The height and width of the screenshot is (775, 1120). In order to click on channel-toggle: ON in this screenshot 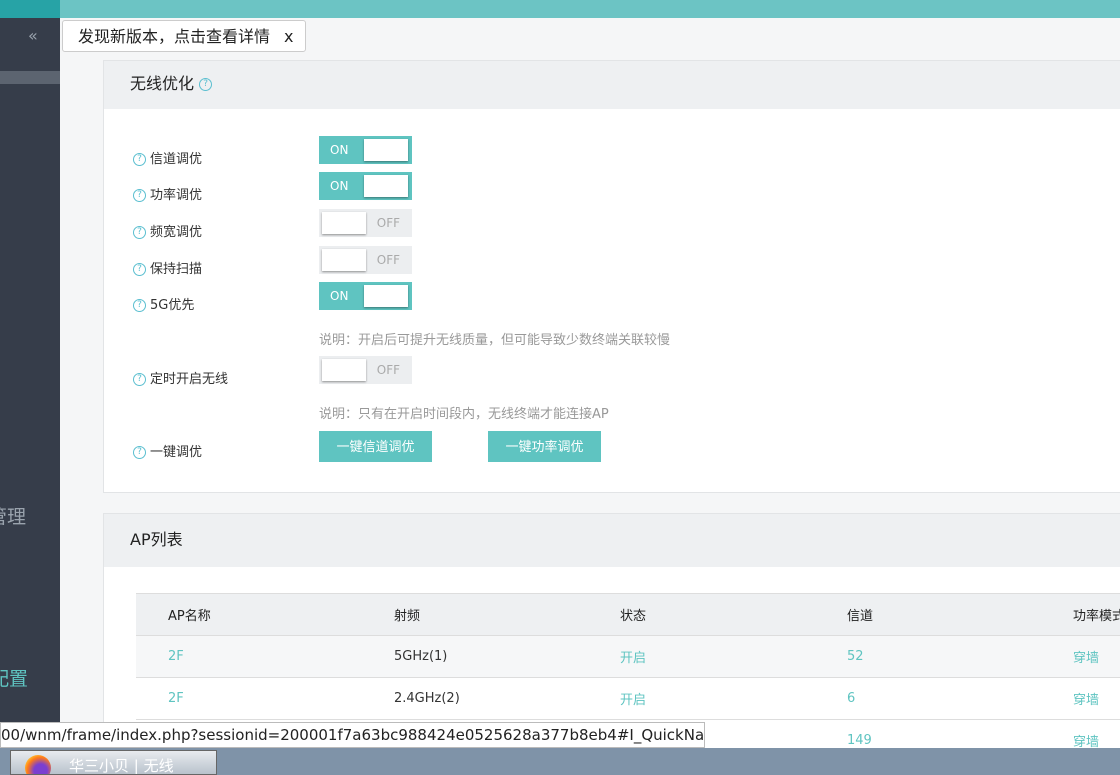, I will do `click(365, 150)`.